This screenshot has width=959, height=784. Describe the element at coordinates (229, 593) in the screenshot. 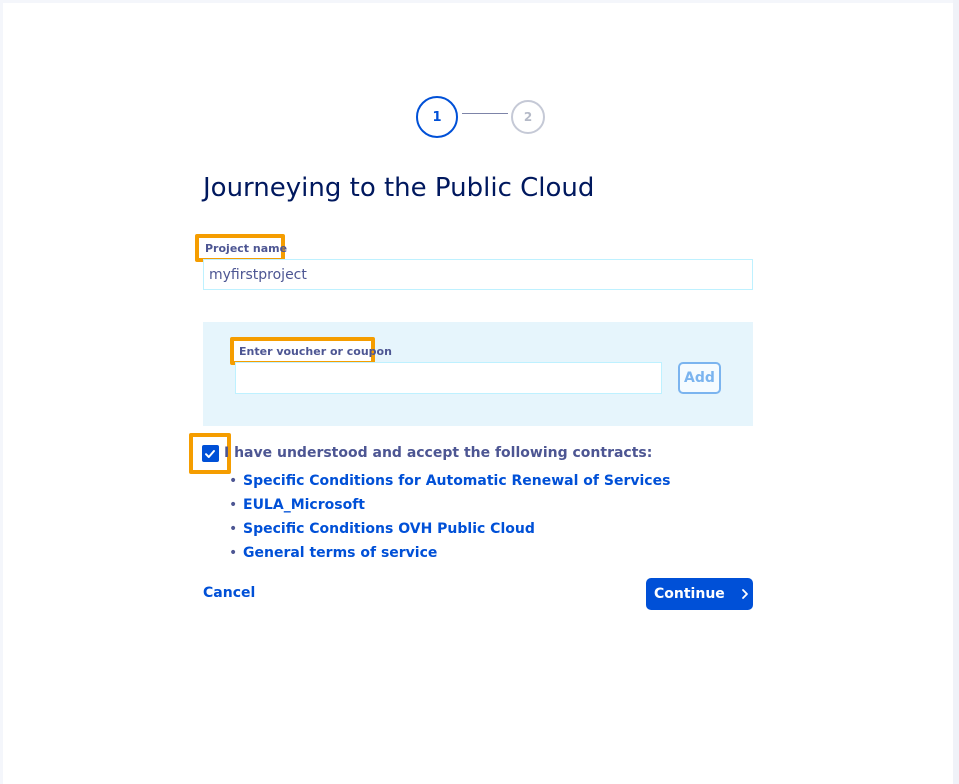

I see `cancel-button: Cancel` at that location.